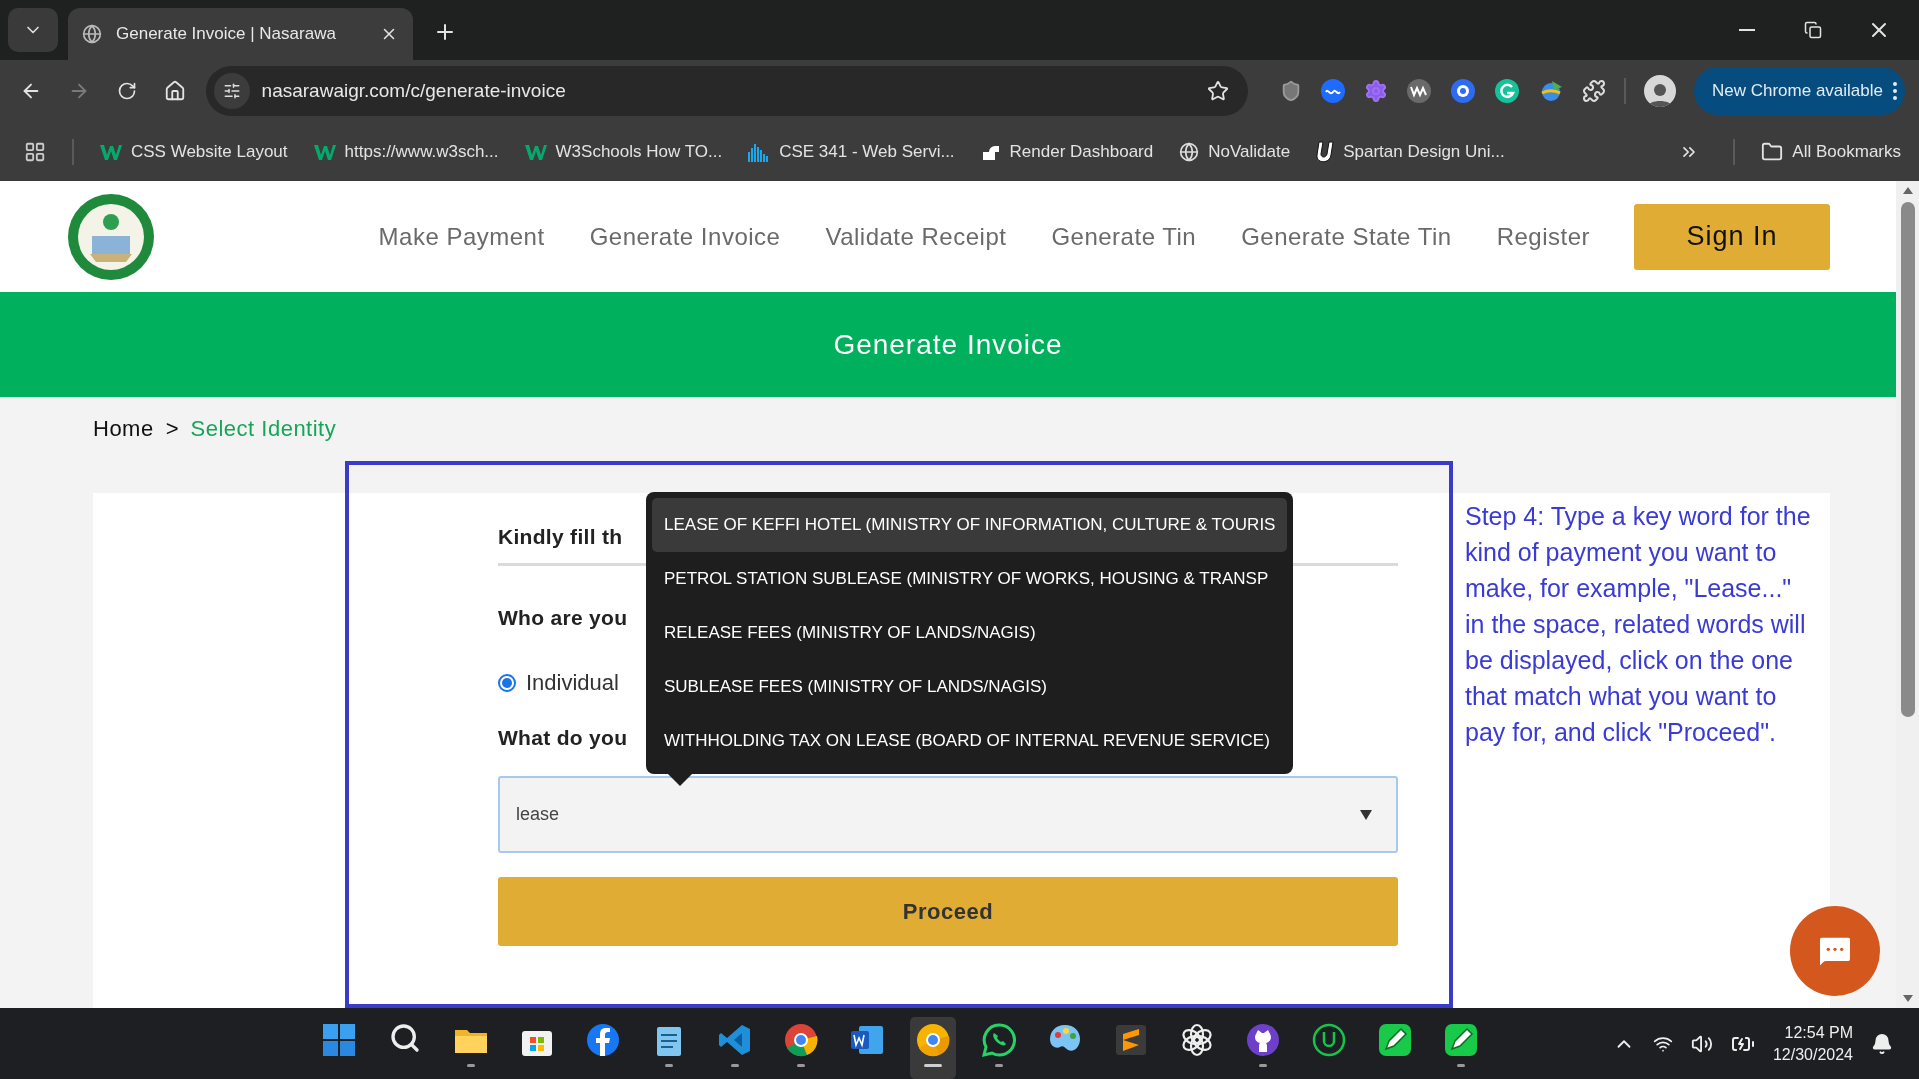 The image size is (1919, 1079). Describe the element at coordinates (1799, 91) in the screenshot. I see `update-button: New Chrome available` at that location.